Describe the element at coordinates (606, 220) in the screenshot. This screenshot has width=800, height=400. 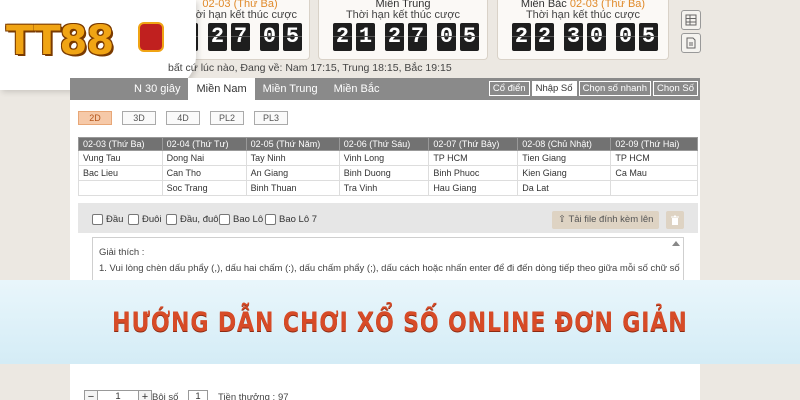
I see `upload-file-button: ⇪ Tải file đính kèm lên` at that location.